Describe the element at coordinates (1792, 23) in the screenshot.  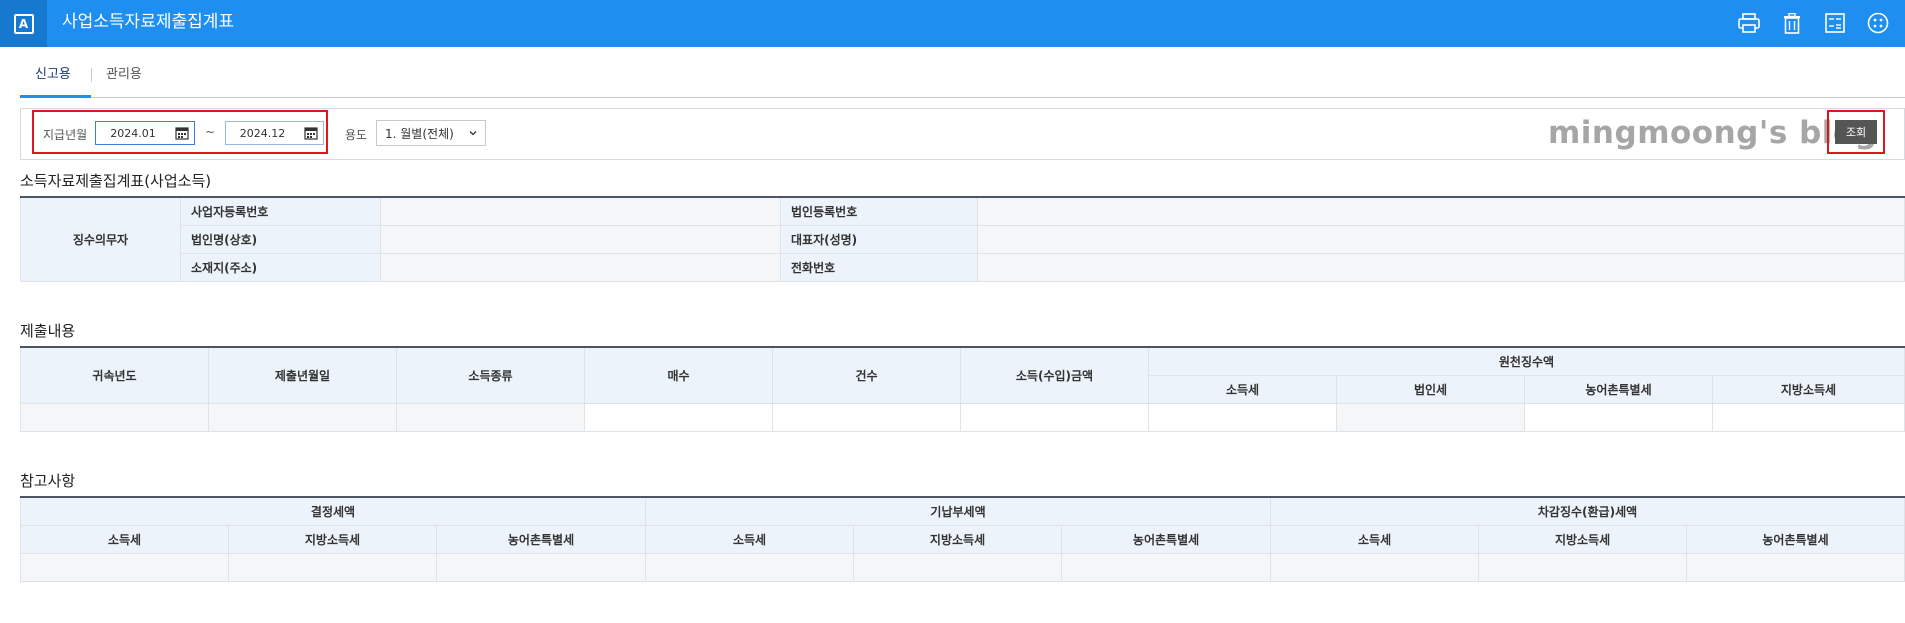
I see `trash-icon` at that location.